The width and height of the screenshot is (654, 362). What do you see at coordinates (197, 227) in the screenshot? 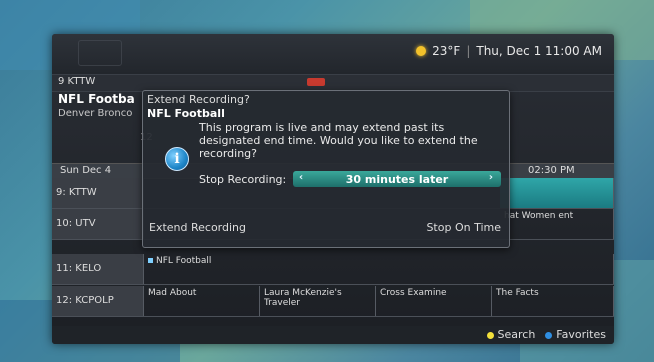
I see `extend-recording-button: Extend Recording` at bounding box center [197, 227].